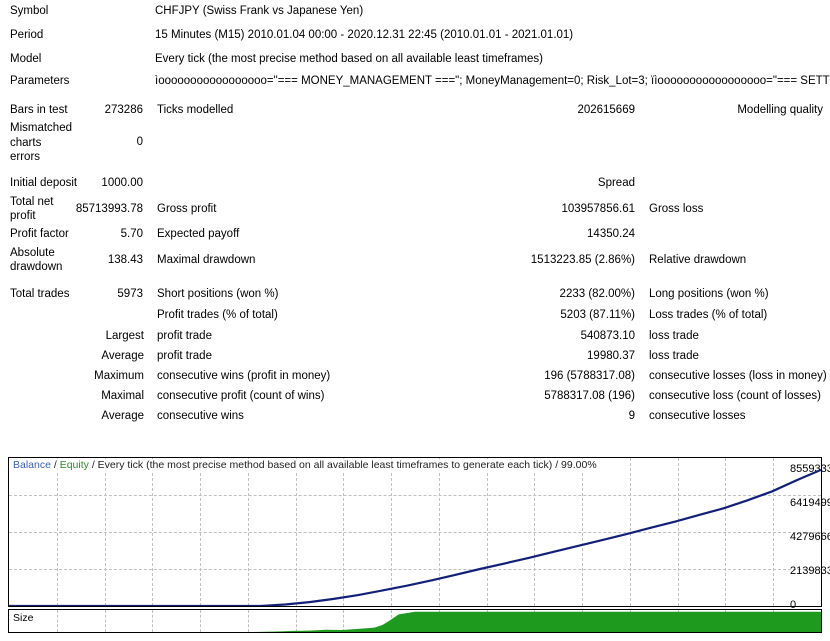  What do you see at coordinates (780, 110) in the screenshot?
I see `modelling-quality-label: Modelling quality` at bounding box center [780, 110].